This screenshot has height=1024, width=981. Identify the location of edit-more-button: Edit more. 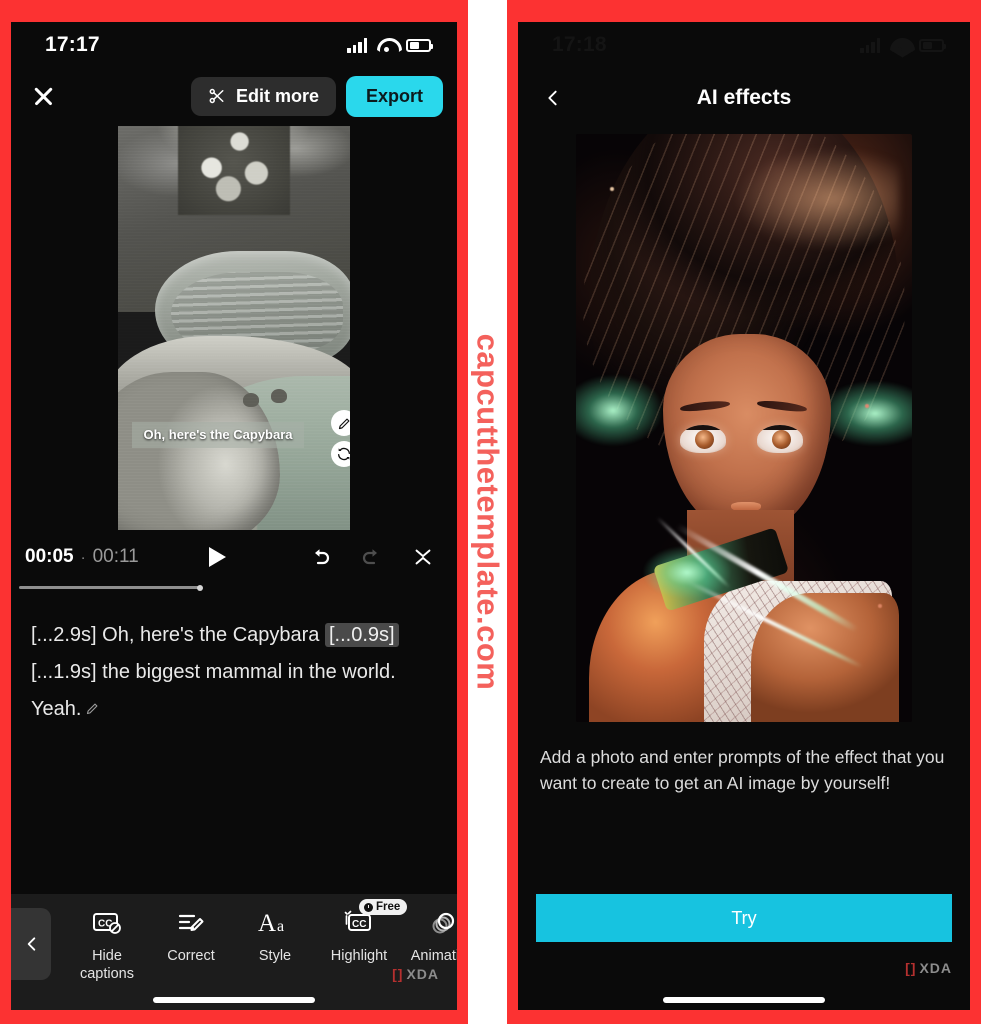
(263, 96).